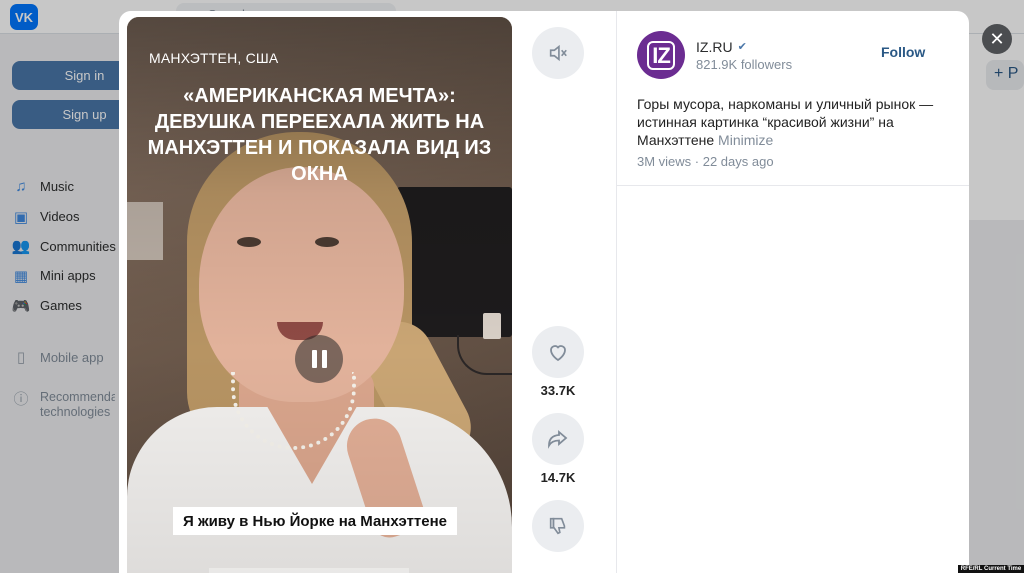 The width and height of the screenshot is (1024, 573). What do you see at coordinates (214, 58) in the screenshot?
I see `video-location: МАНХЭТТЕН, США` at bounding box center [214, 58].